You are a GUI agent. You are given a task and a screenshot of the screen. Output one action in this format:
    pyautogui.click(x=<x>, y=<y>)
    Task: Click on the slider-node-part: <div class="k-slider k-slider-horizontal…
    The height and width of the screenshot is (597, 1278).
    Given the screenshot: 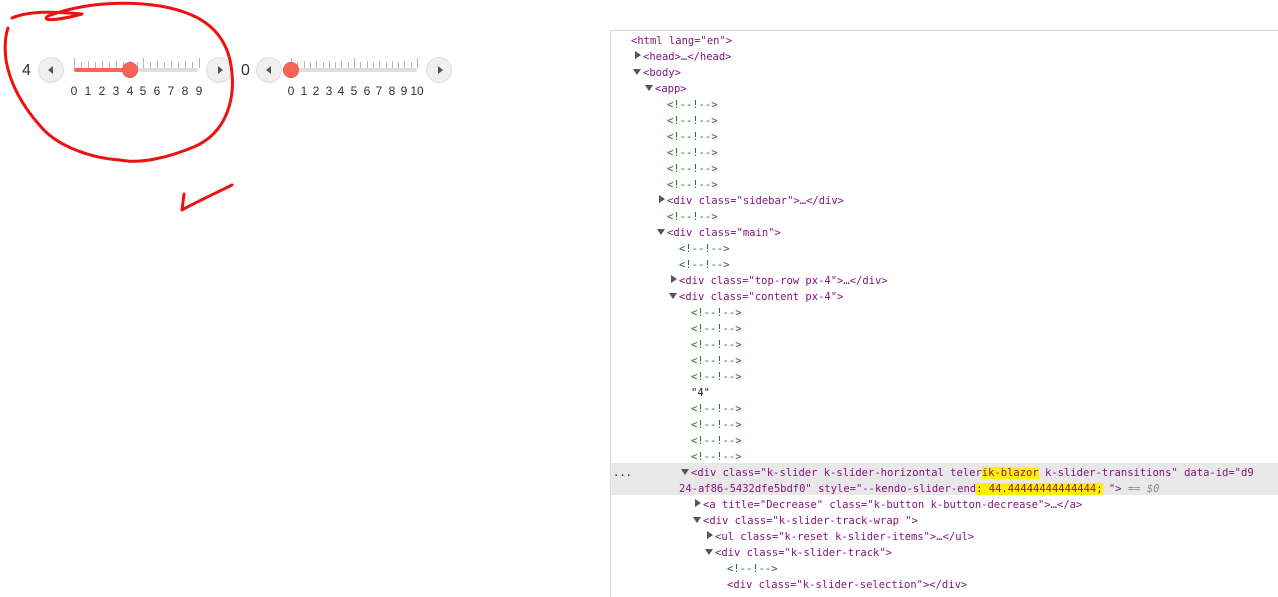 What is the action you would take?
    pyautogui.click(x=836, y=473)
    